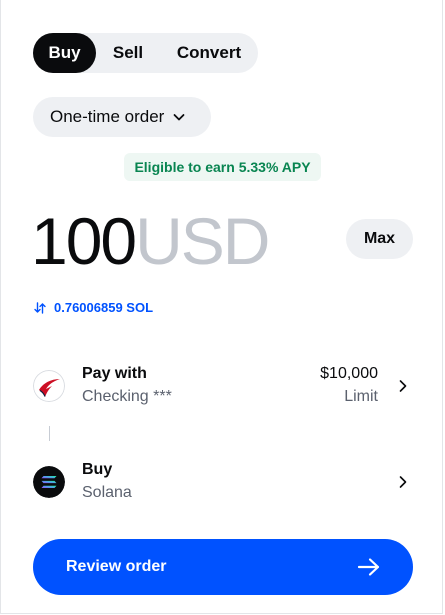 The width and height of the screenshot is (445, 615). Describe the element at coordinates (107, 116) in the screenshot. I see `order-type-label: One-time order` at that location.